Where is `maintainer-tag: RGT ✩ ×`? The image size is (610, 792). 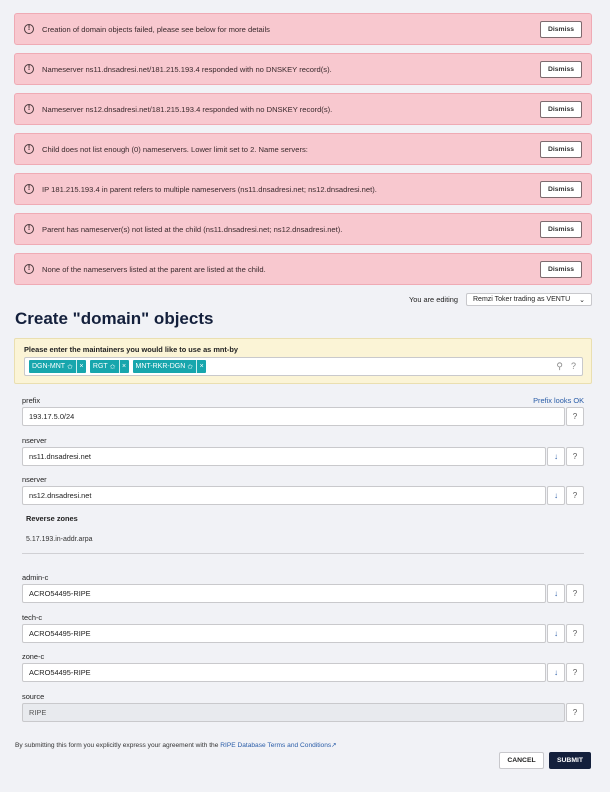 maintainer-tag: RGT ✩ × is located at coordinates (109, 366).